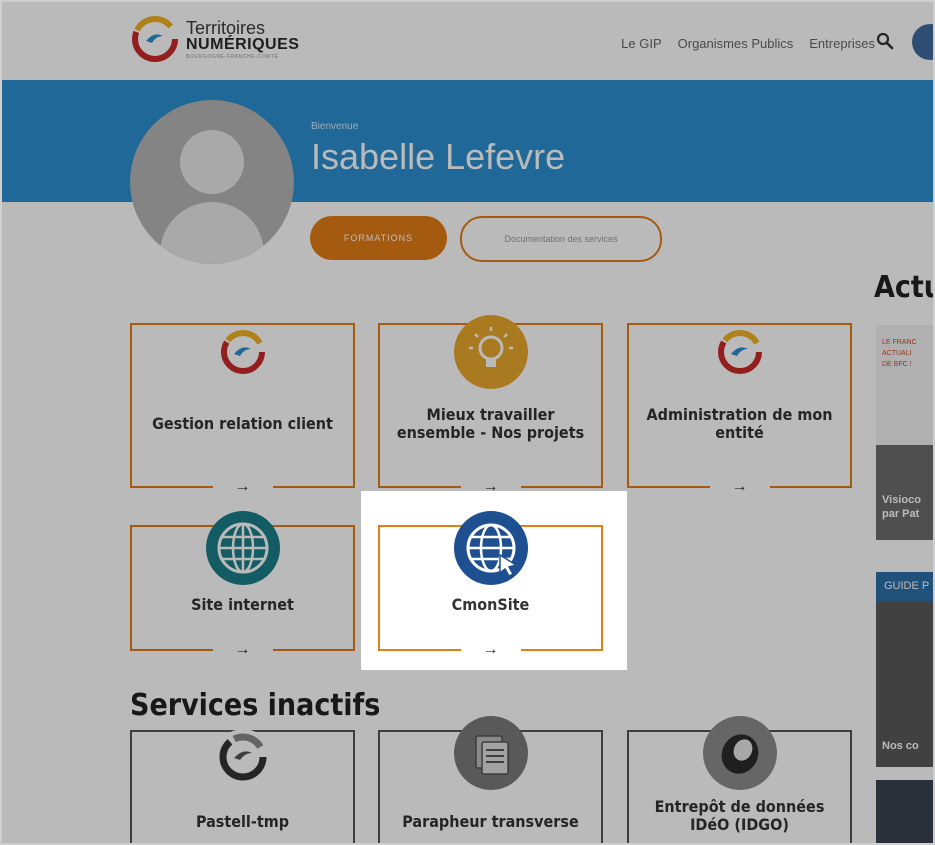  What do you see at coordinates (490, 753) in the screenshot?
I see `document-stack-icon` at bounding box center [490, 753].